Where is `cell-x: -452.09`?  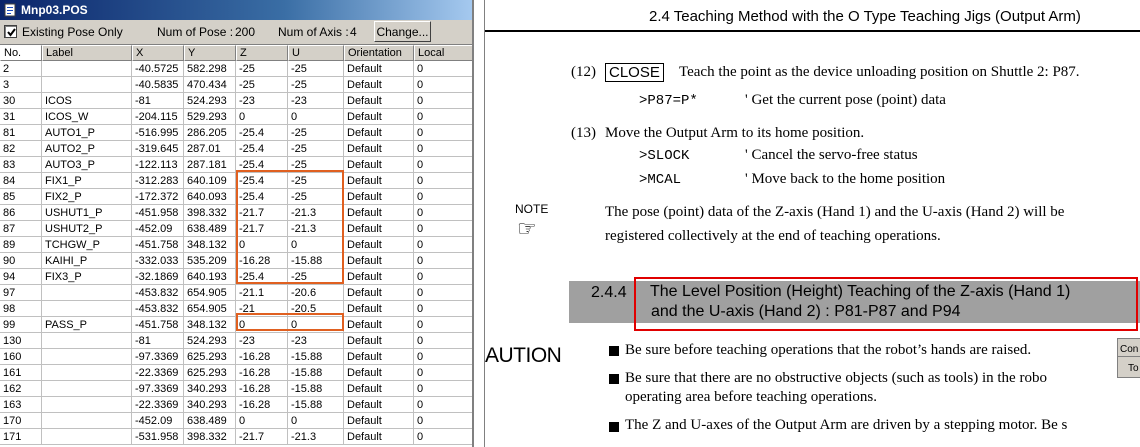
cell-x: -452.09 is located at coordinates (158, 229).